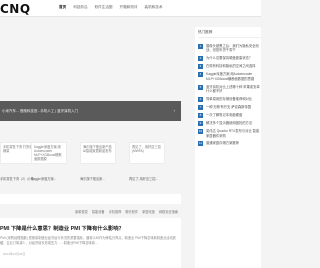  What do you see at coordinates (200, 115) in the screenshot?
I see `rank-badge: 8` at bounding box center [200, 115].